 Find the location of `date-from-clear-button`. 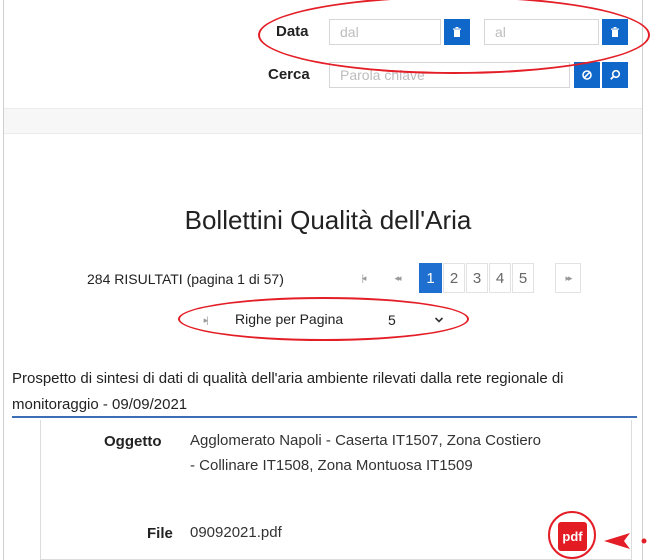

date-from-clear-button is located at coordinates (457, 32).